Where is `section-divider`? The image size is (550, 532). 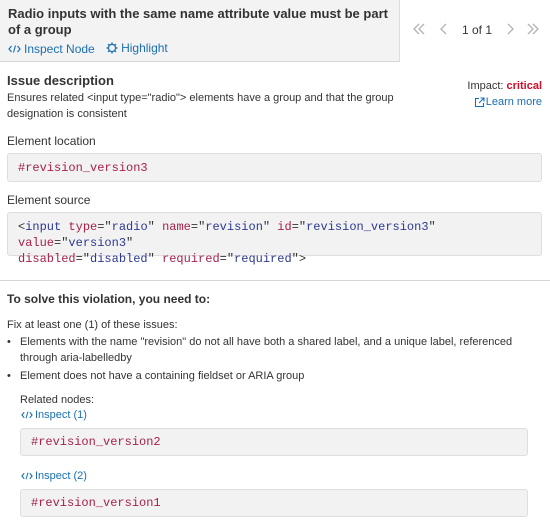
section-divider is located at coordinates (275, 280).